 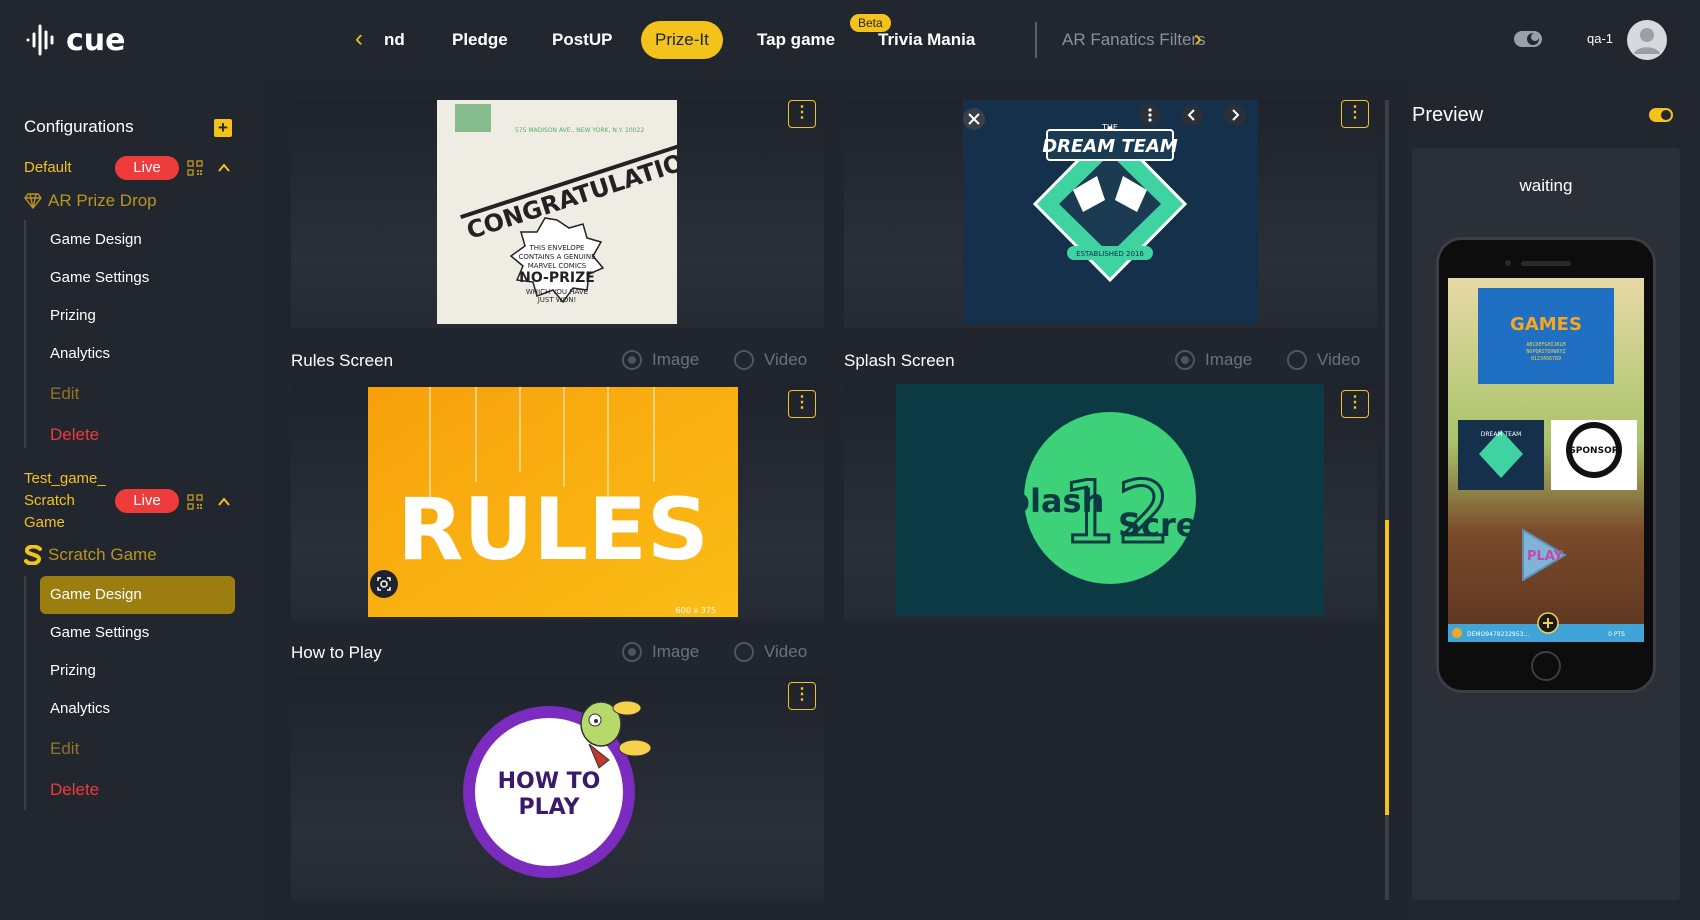 I want to click on user-icon, so click(x=1647, y=41).